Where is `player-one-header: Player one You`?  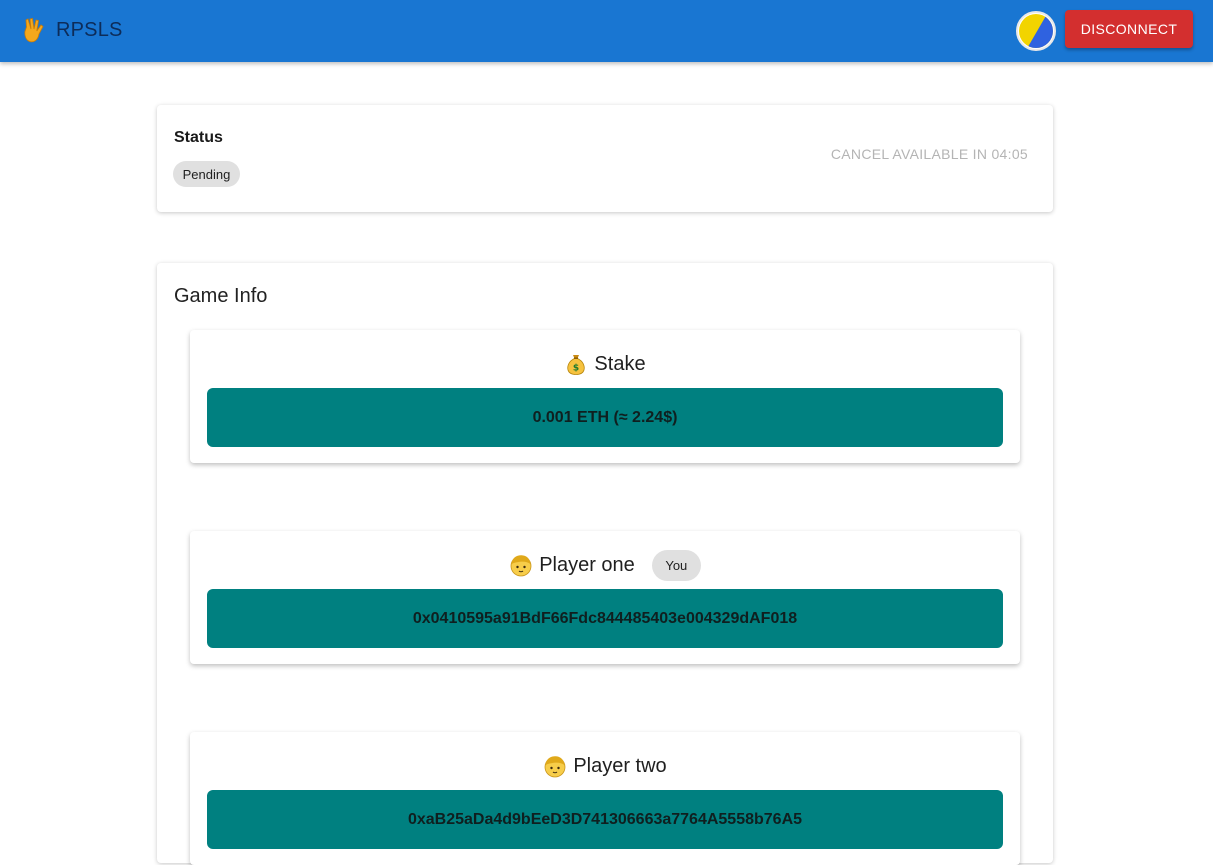 player-one-header: Player one You is located at coordinates (605, 565).